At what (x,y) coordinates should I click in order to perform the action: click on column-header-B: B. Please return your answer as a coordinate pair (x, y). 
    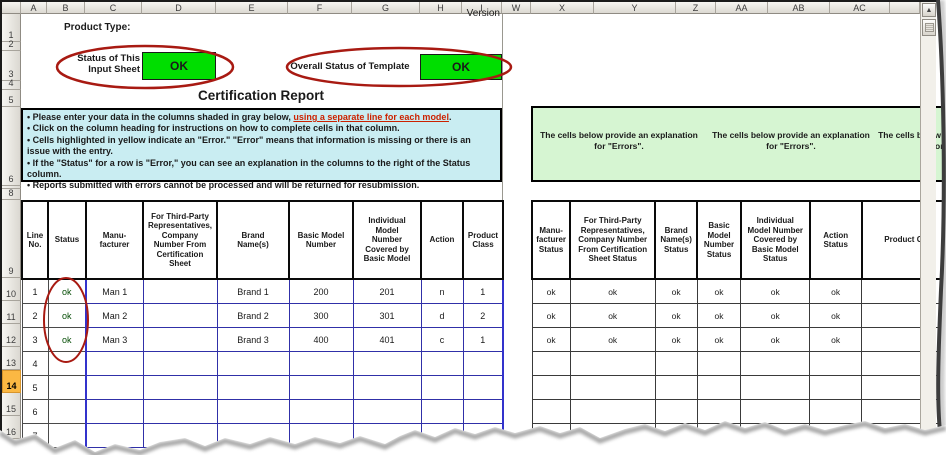
    Looking at the image, I should click on (66, 8).